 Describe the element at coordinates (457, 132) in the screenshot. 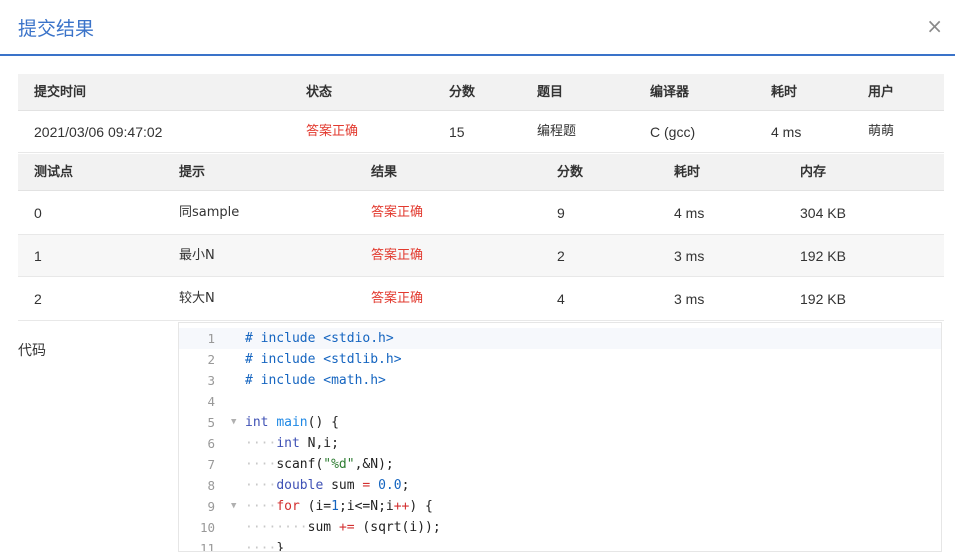

I see `score-value: 15` at that location.